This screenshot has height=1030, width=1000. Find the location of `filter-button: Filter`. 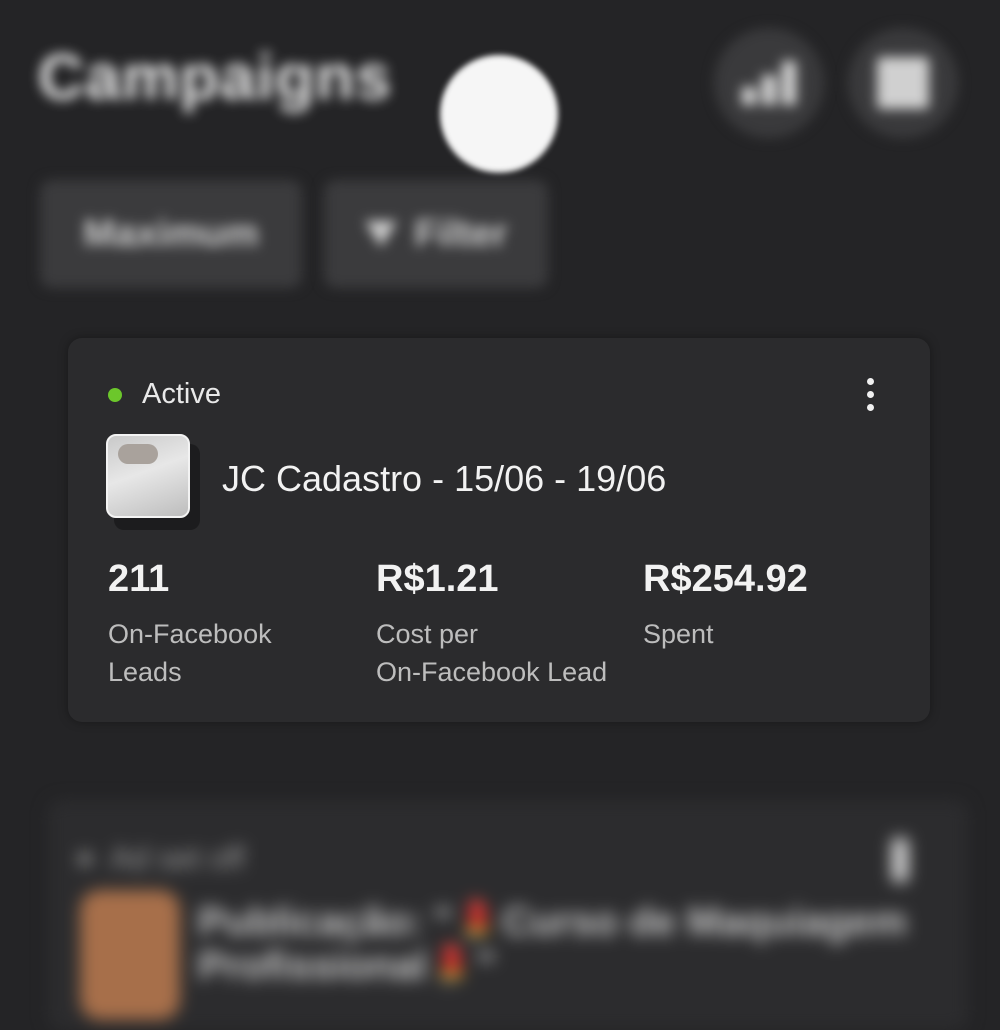

filter-button: Filter is located at coordinates (436, 234).